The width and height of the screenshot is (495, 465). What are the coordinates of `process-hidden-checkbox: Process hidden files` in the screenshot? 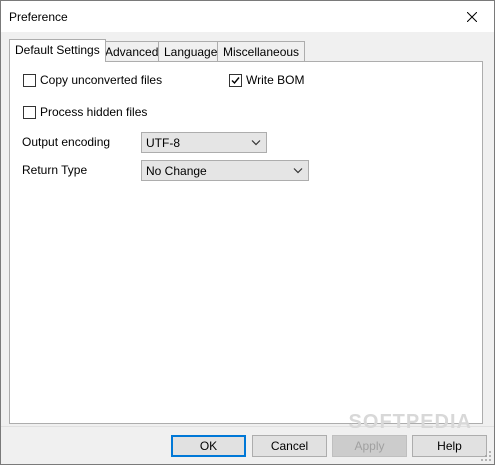 It's located at (85, 112).